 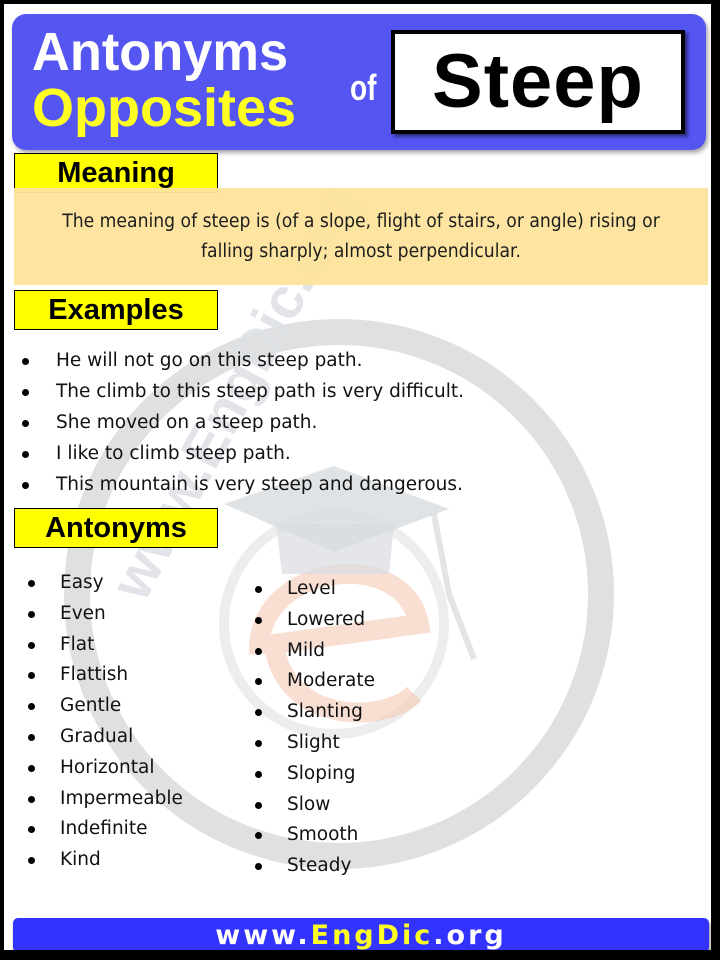 I want to click on section-label-examples: Examples, so click(x=116, y=310).